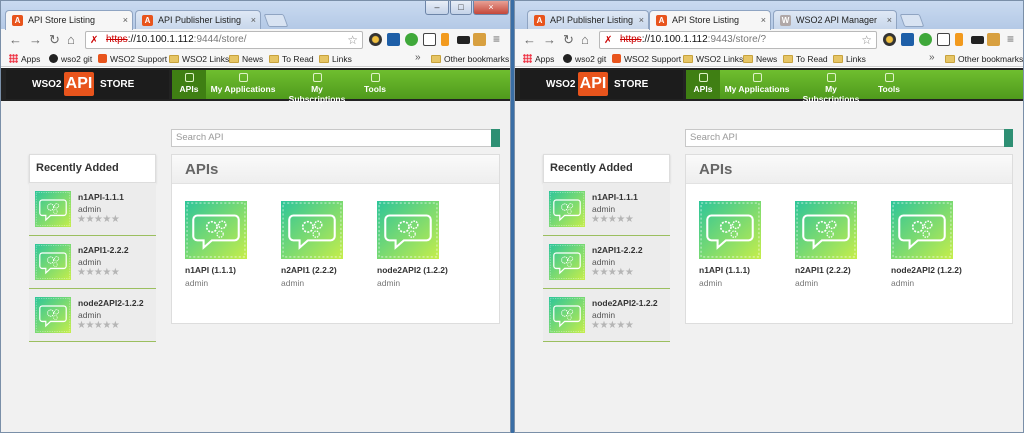 This screenshot has height=433, width=1024. Describe the element at coordinates (92, 315) in the screenshot. I see `list-item: node2API2-1.2.2 admin ★★★★★` at that location.